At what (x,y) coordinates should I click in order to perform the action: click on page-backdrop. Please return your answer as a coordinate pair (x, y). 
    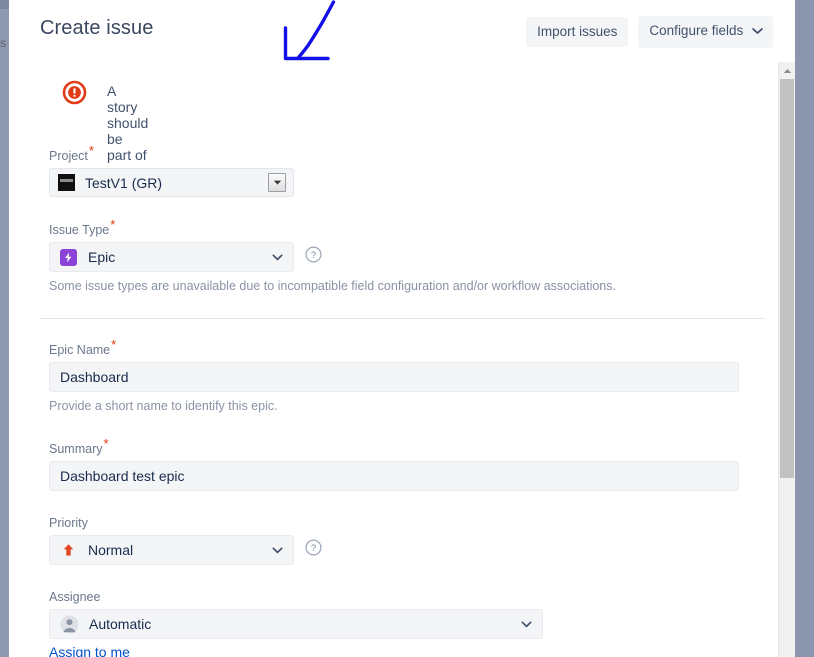
    Looking at the image, I should click on (4, 328).